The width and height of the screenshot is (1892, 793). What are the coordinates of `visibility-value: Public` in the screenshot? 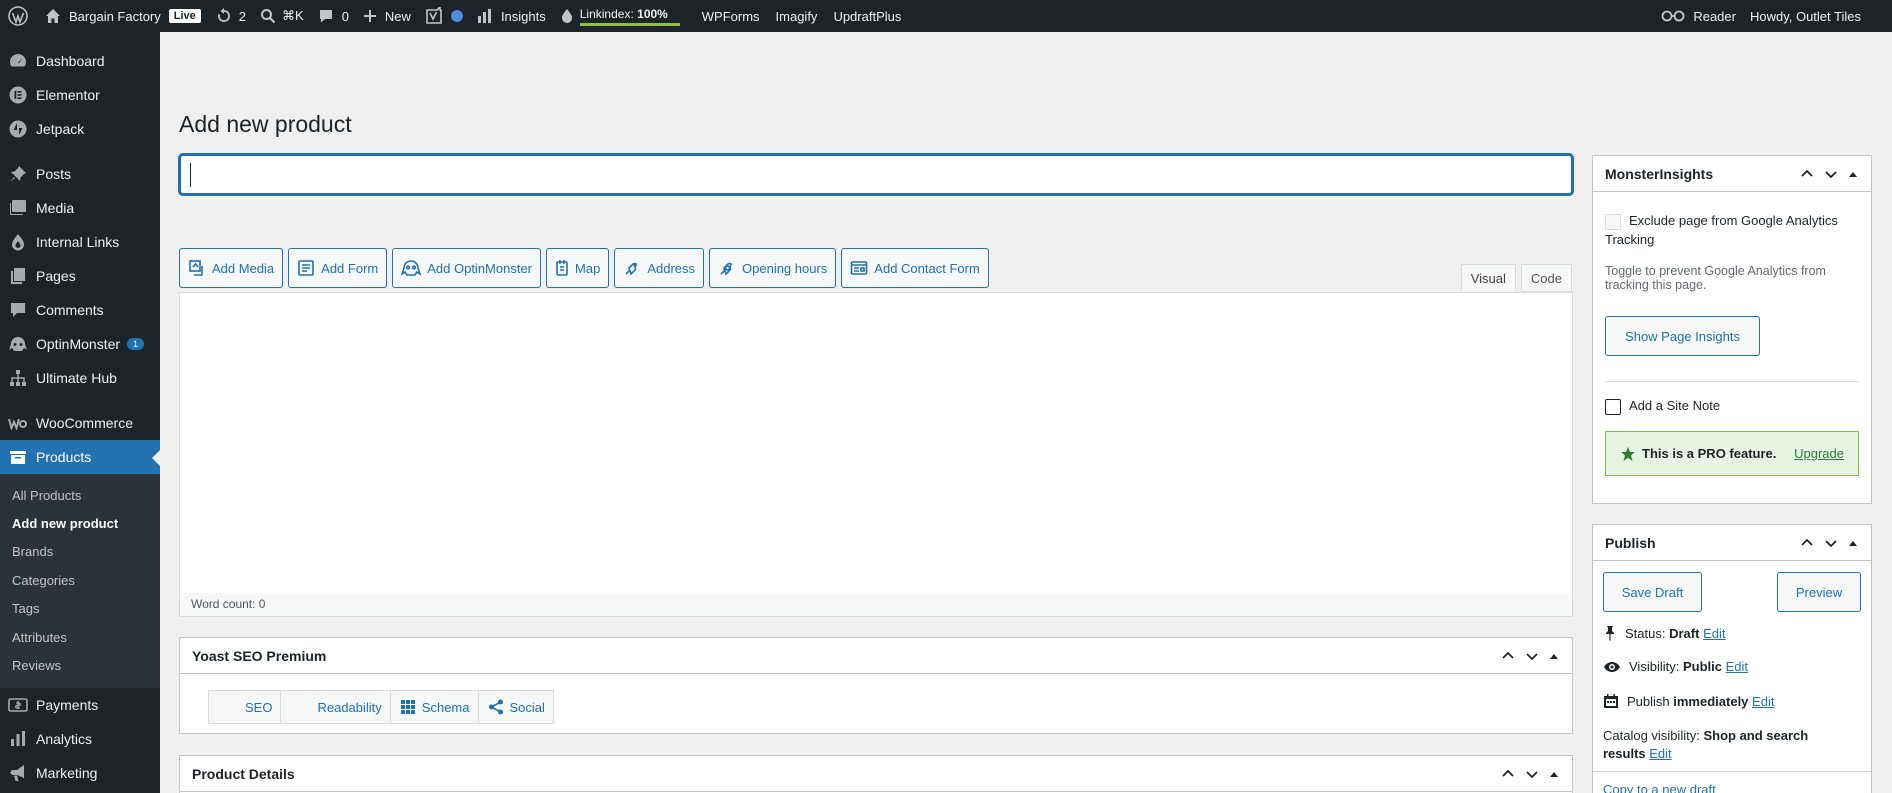 It's located at (1702, 666).